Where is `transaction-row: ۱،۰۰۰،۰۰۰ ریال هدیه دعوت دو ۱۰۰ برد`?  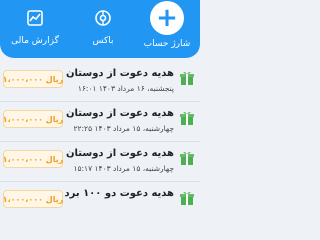
transaction-row: ۱،۰۰۰،۰۰۰ ریال هدیه دعوت دو ۱۰۰ برد is located at coordinates (100, 202).